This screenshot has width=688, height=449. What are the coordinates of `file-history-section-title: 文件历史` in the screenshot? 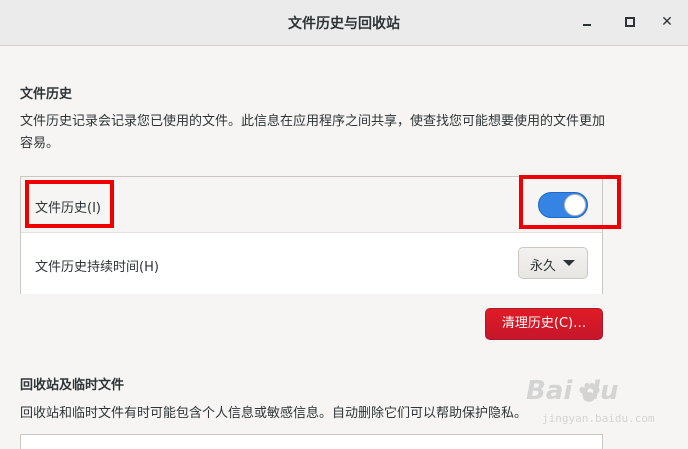 It's located at (46, 94).